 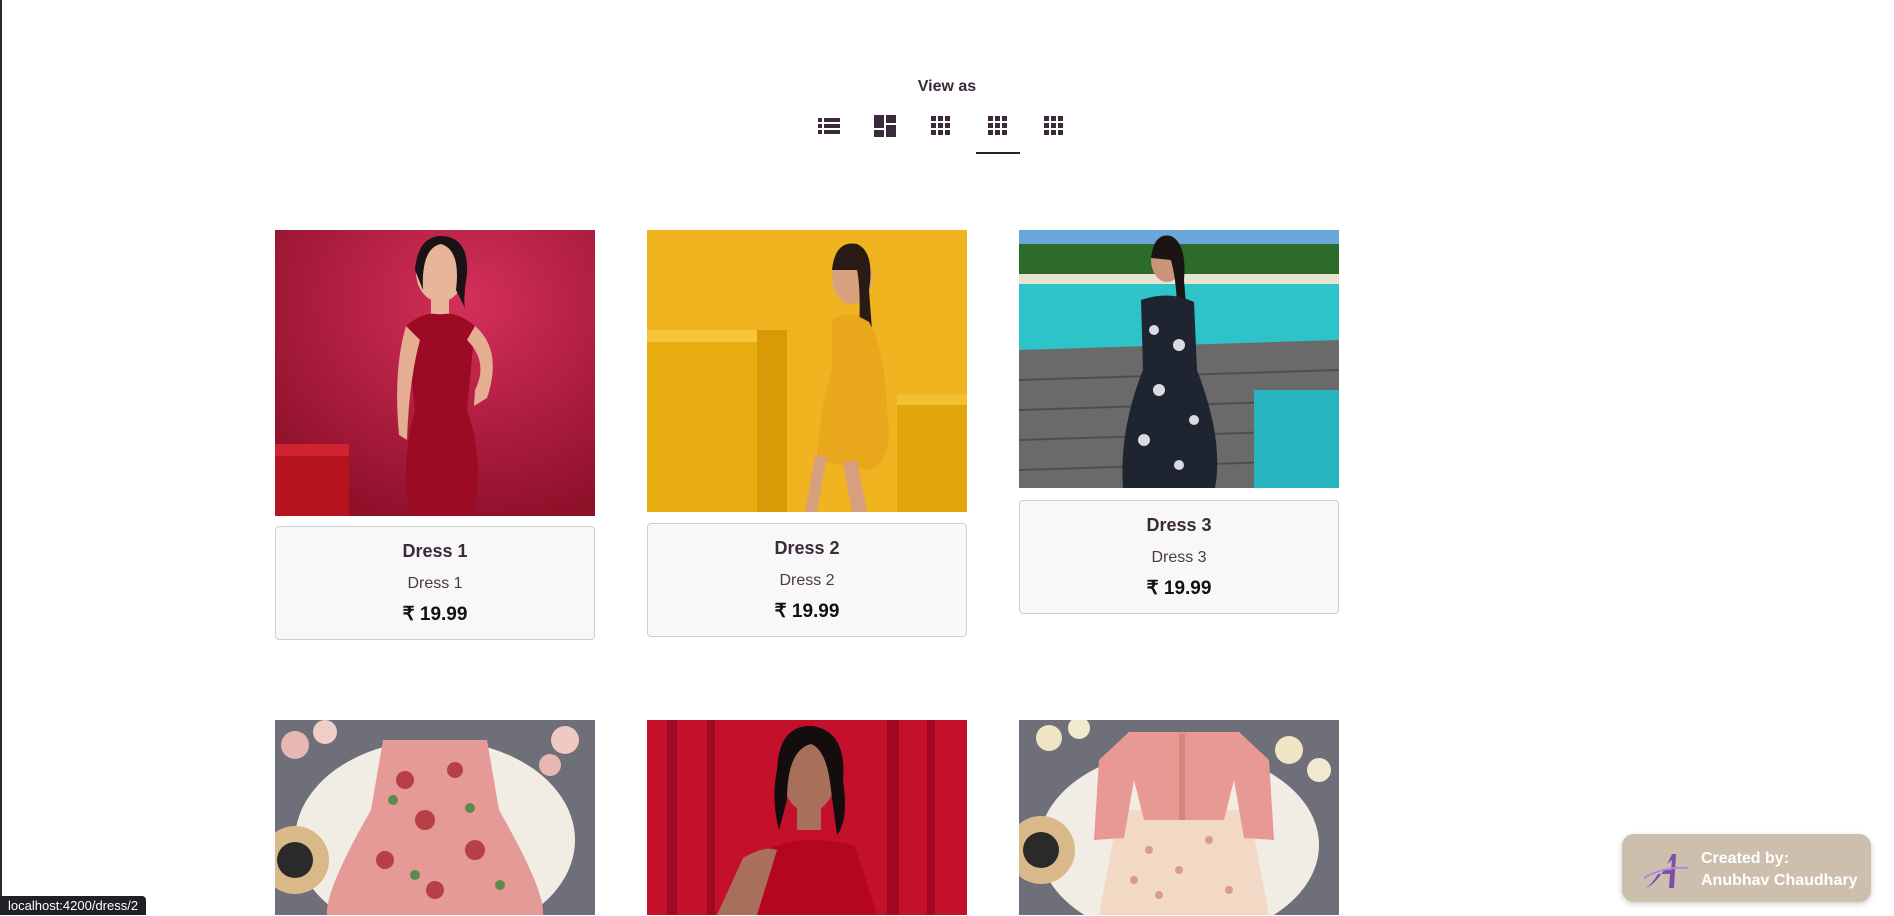 I want to click on grid-view-4-button, so click(x=998, y=129).